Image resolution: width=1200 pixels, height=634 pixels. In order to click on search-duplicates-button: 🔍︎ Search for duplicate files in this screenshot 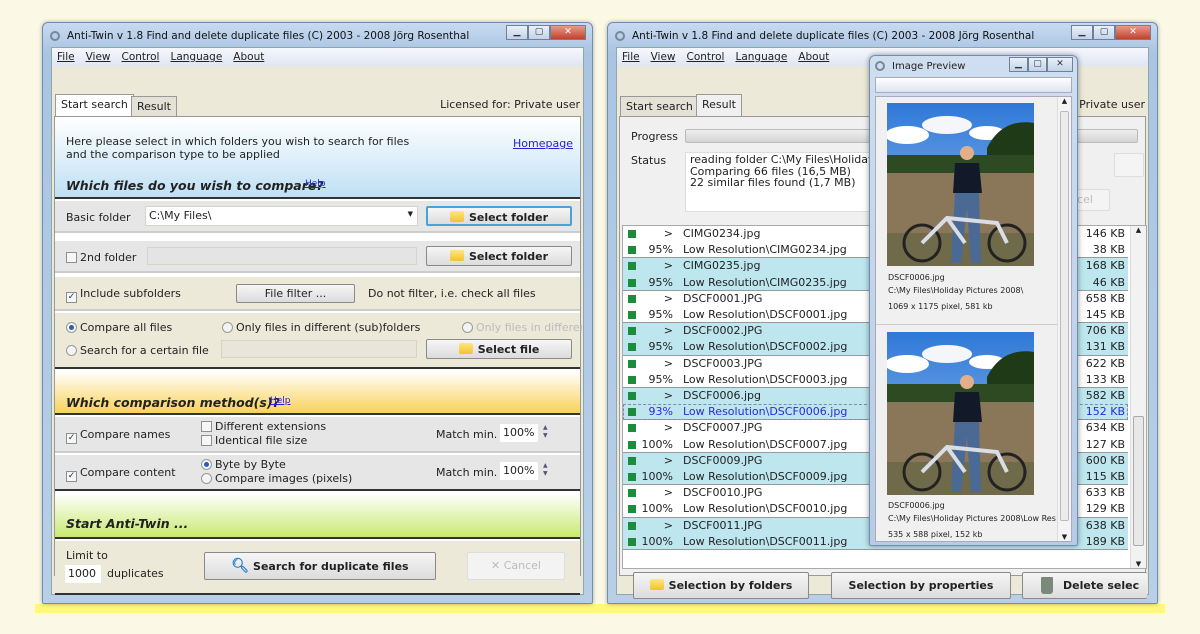, I will do `click(320, 566)`.